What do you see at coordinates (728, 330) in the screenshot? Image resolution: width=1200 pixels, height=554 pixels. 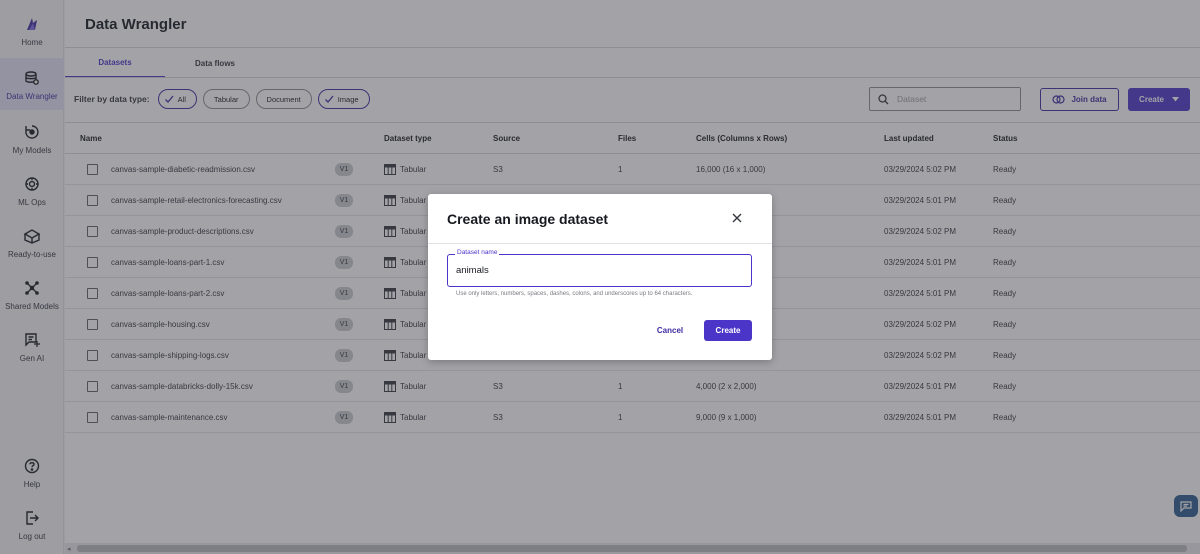 I see `create-dataset-button: Create` at bounding box center [728, 330].